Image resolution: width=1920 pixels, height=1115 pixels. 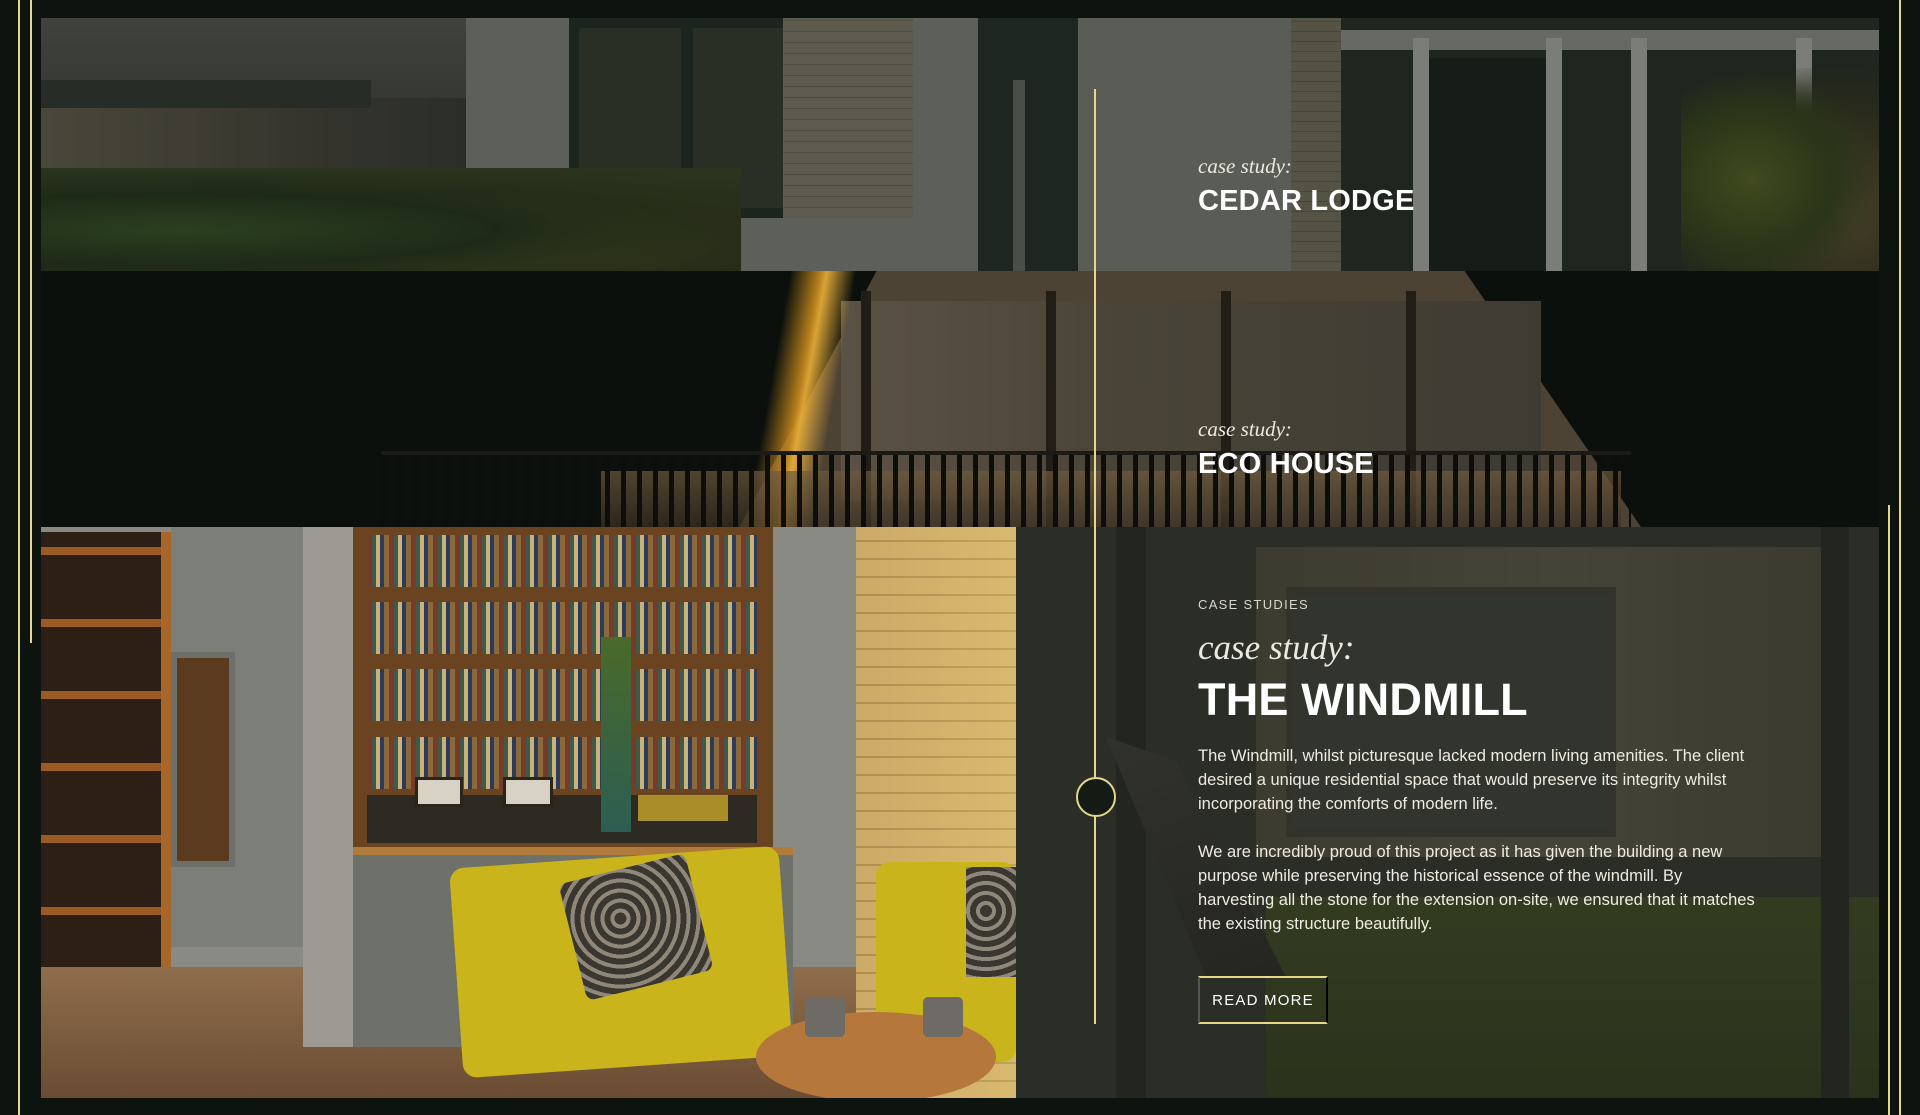 I want to click on case-study-title: THE WINDMILL, so click(x=1363, y=699).